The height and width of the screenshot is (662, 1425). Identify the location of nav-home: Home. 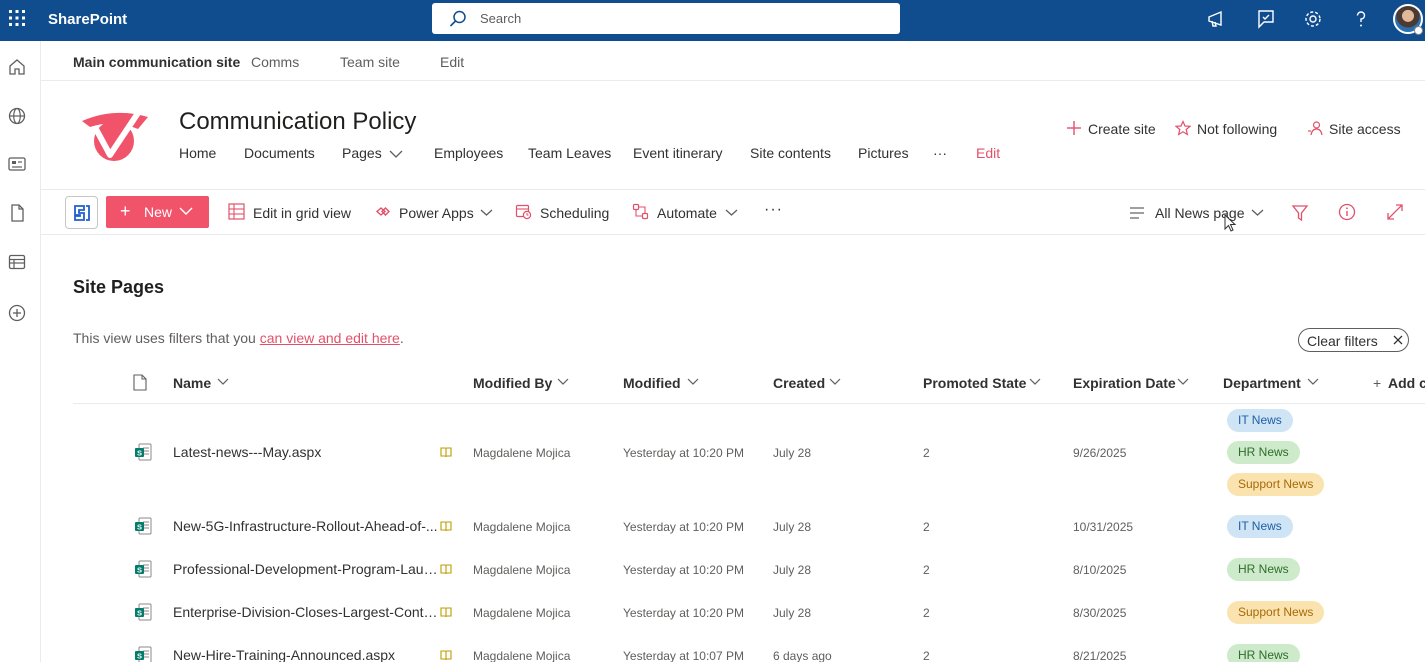
(197, 153).